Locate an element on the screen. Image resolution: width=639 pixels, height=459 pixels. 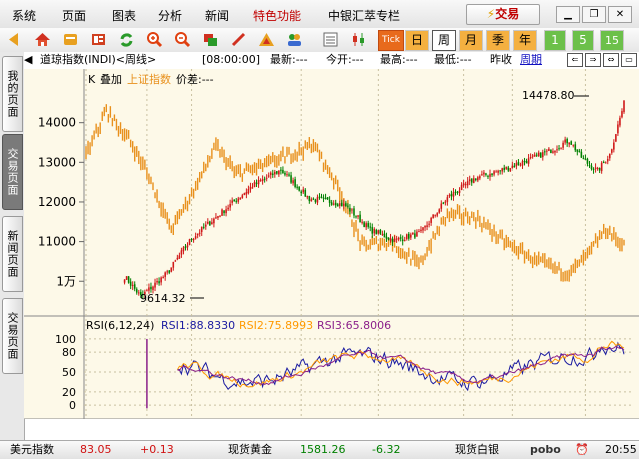
period-year-button: 年 is located at coordinates (525, 40).